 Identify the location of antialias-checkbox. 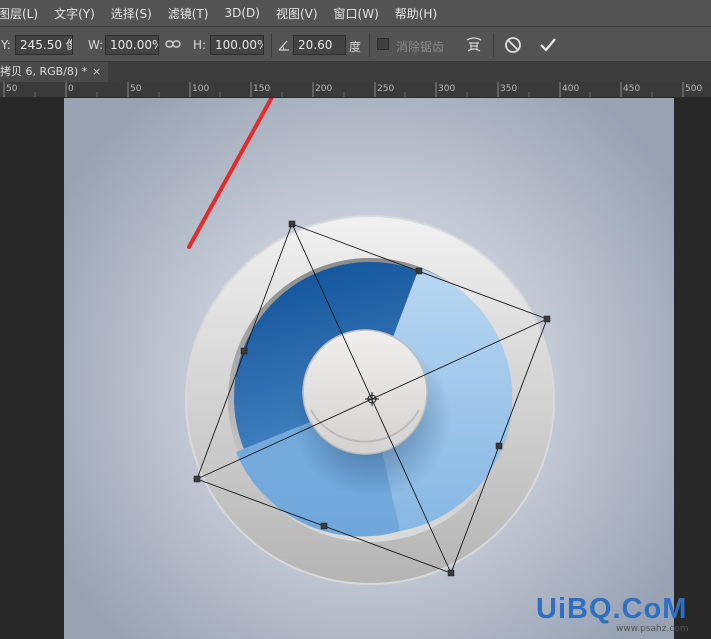
(383, 44).